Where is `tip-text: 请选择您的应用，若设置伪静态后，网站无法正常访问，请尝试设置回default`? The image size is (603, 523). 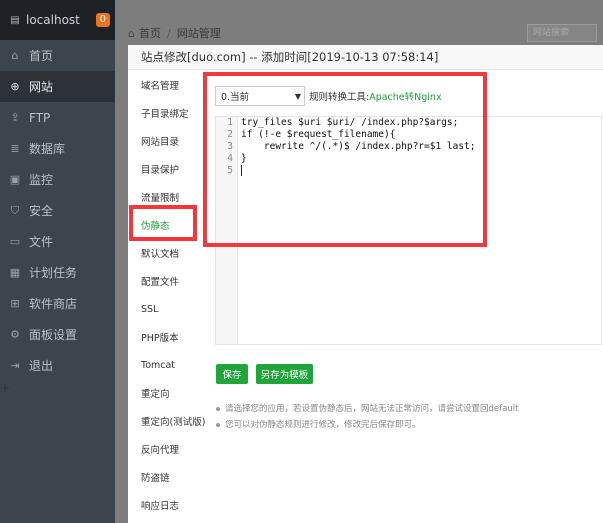
tip-text: 请选择您的应用，若设置伪静态后，网站无法正常访问，请尝试设置回default is located at coordinates (372, 409).